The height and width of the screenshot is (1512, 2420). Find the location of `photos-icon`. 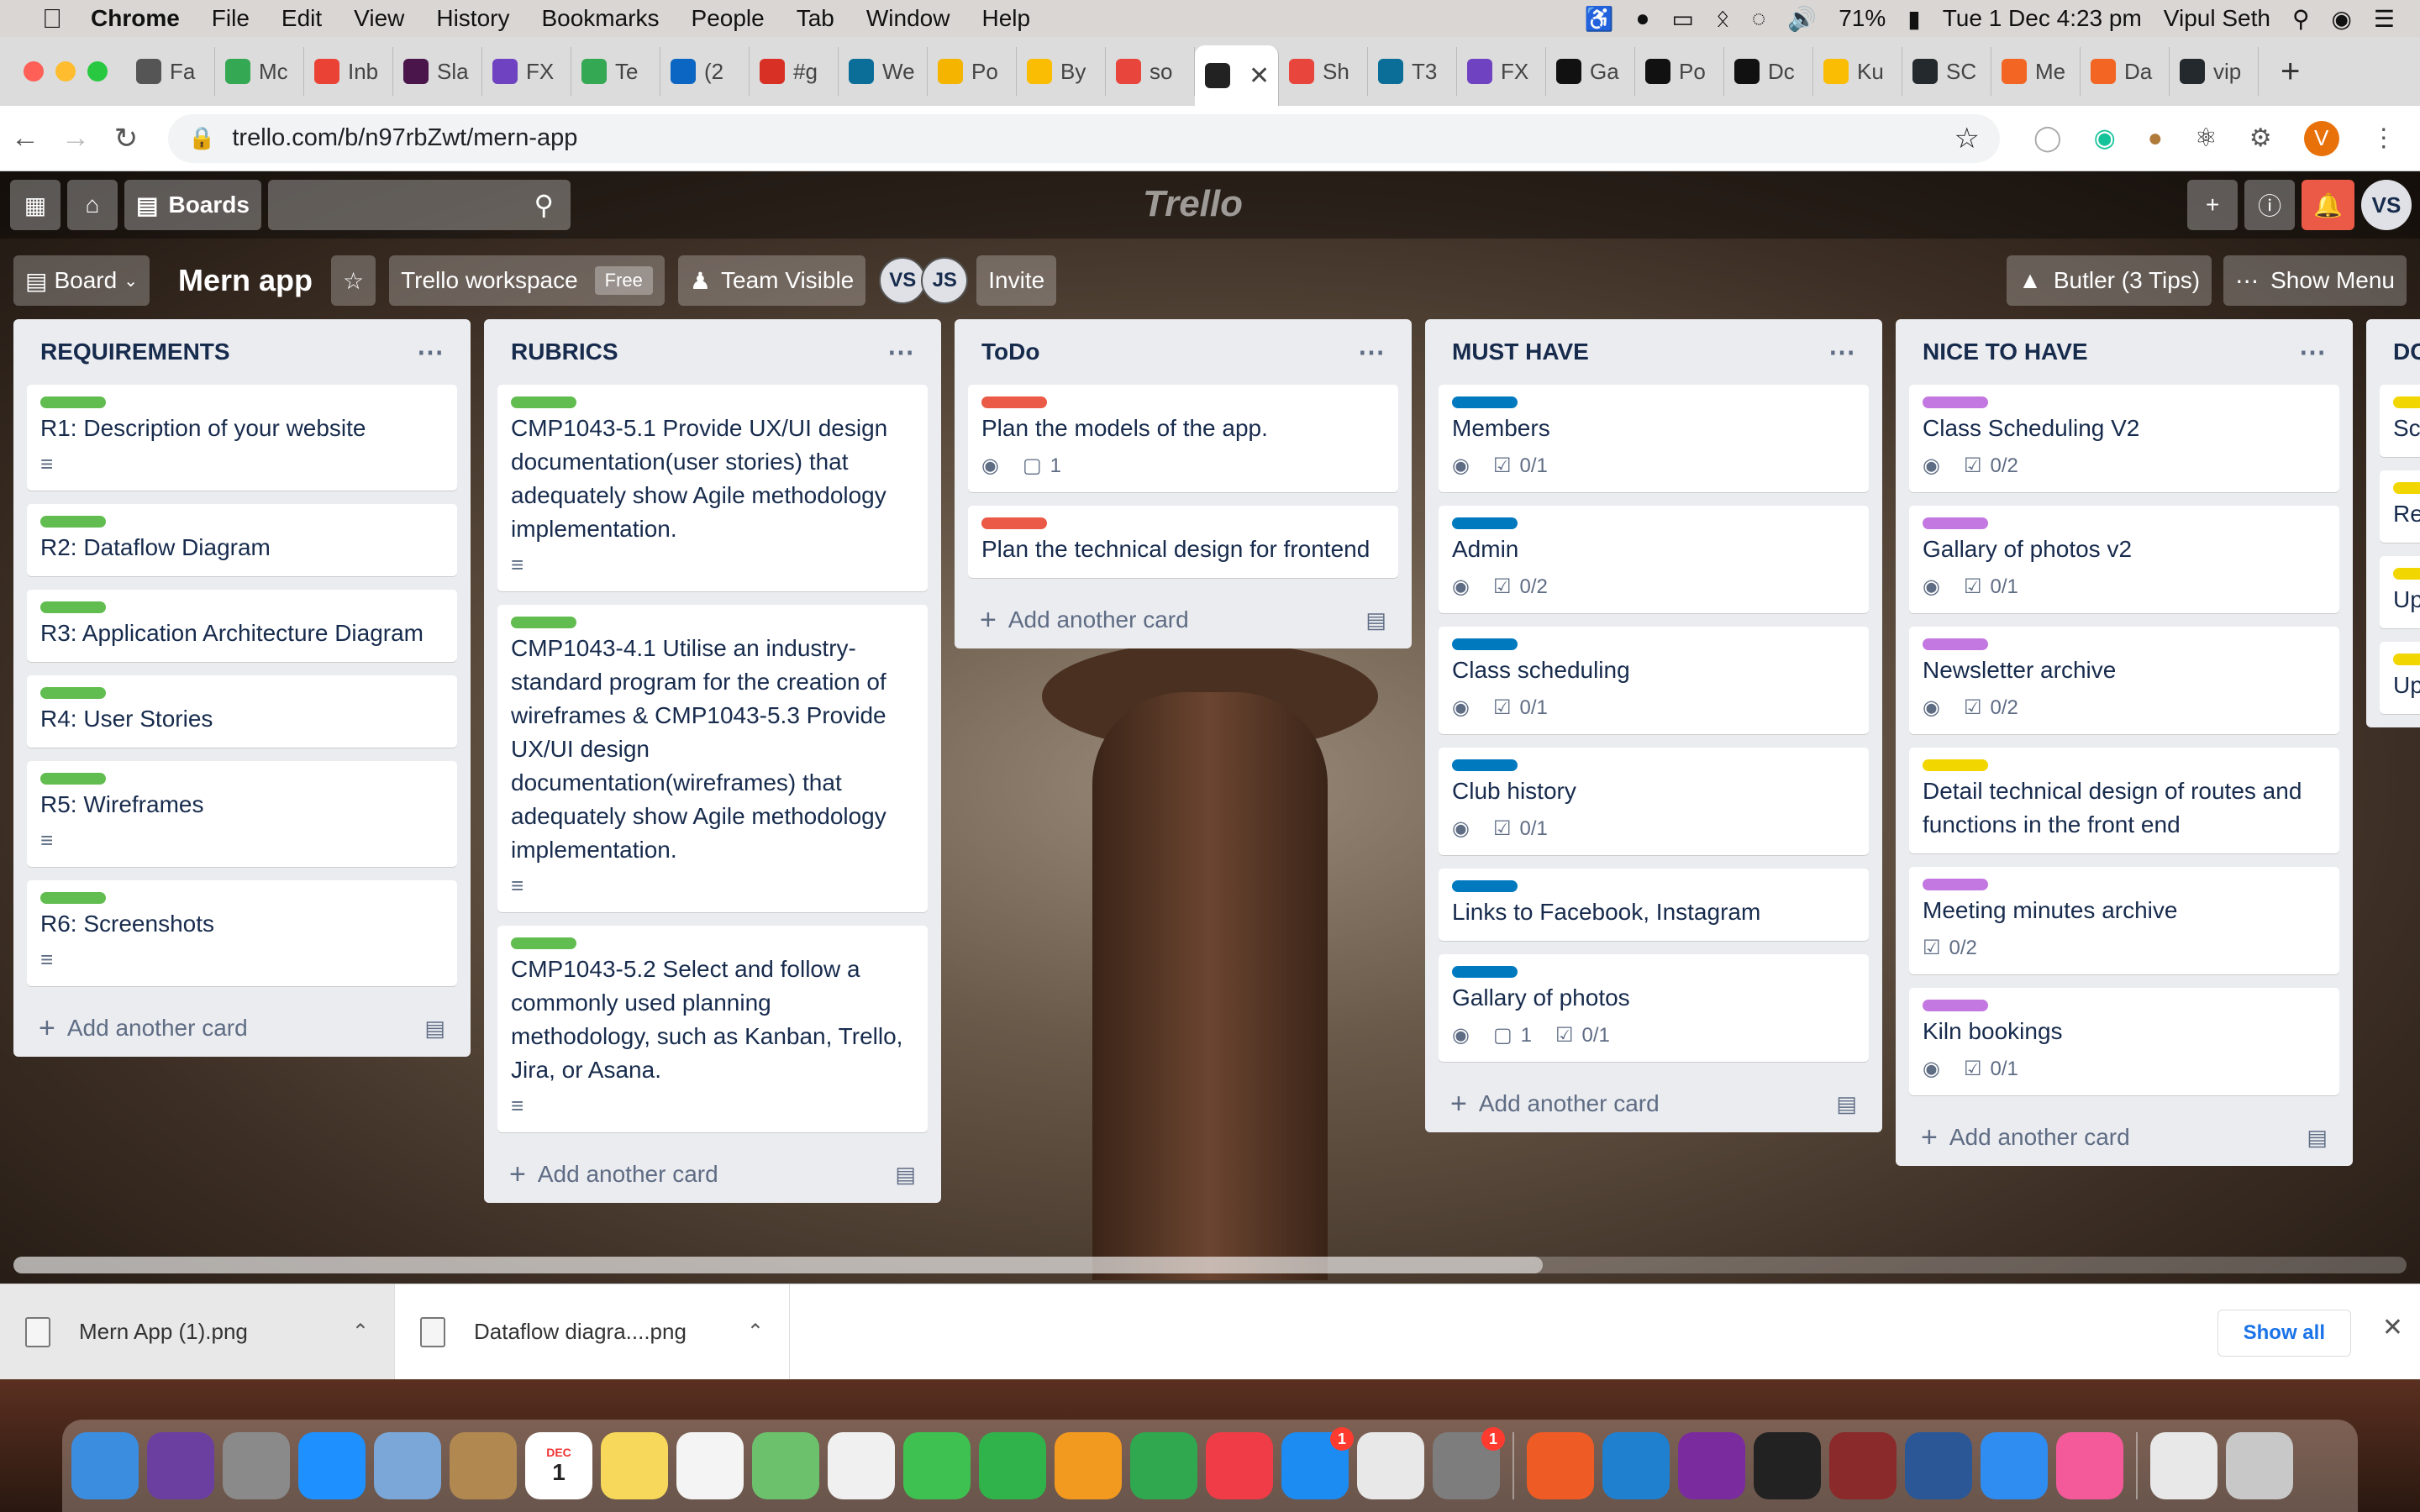

photos-icon is located at coordinates (862, 1465).